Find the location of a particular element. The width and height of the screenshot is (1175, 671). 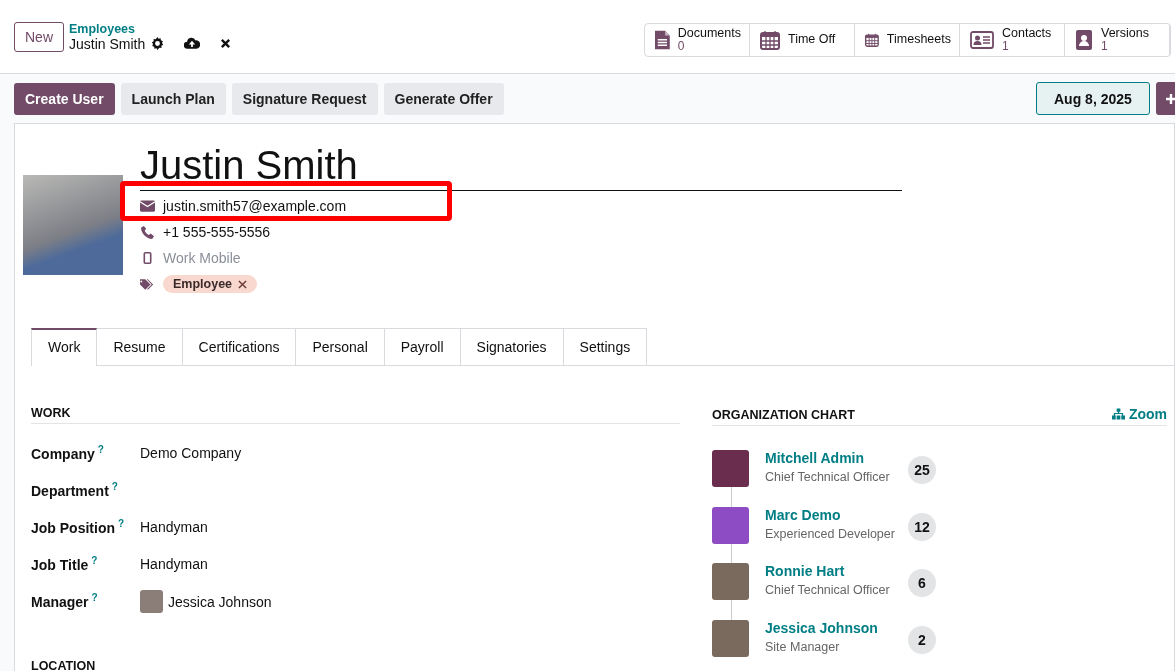

subordinates-count-badge: 2 is located at coordinates (922, 639).